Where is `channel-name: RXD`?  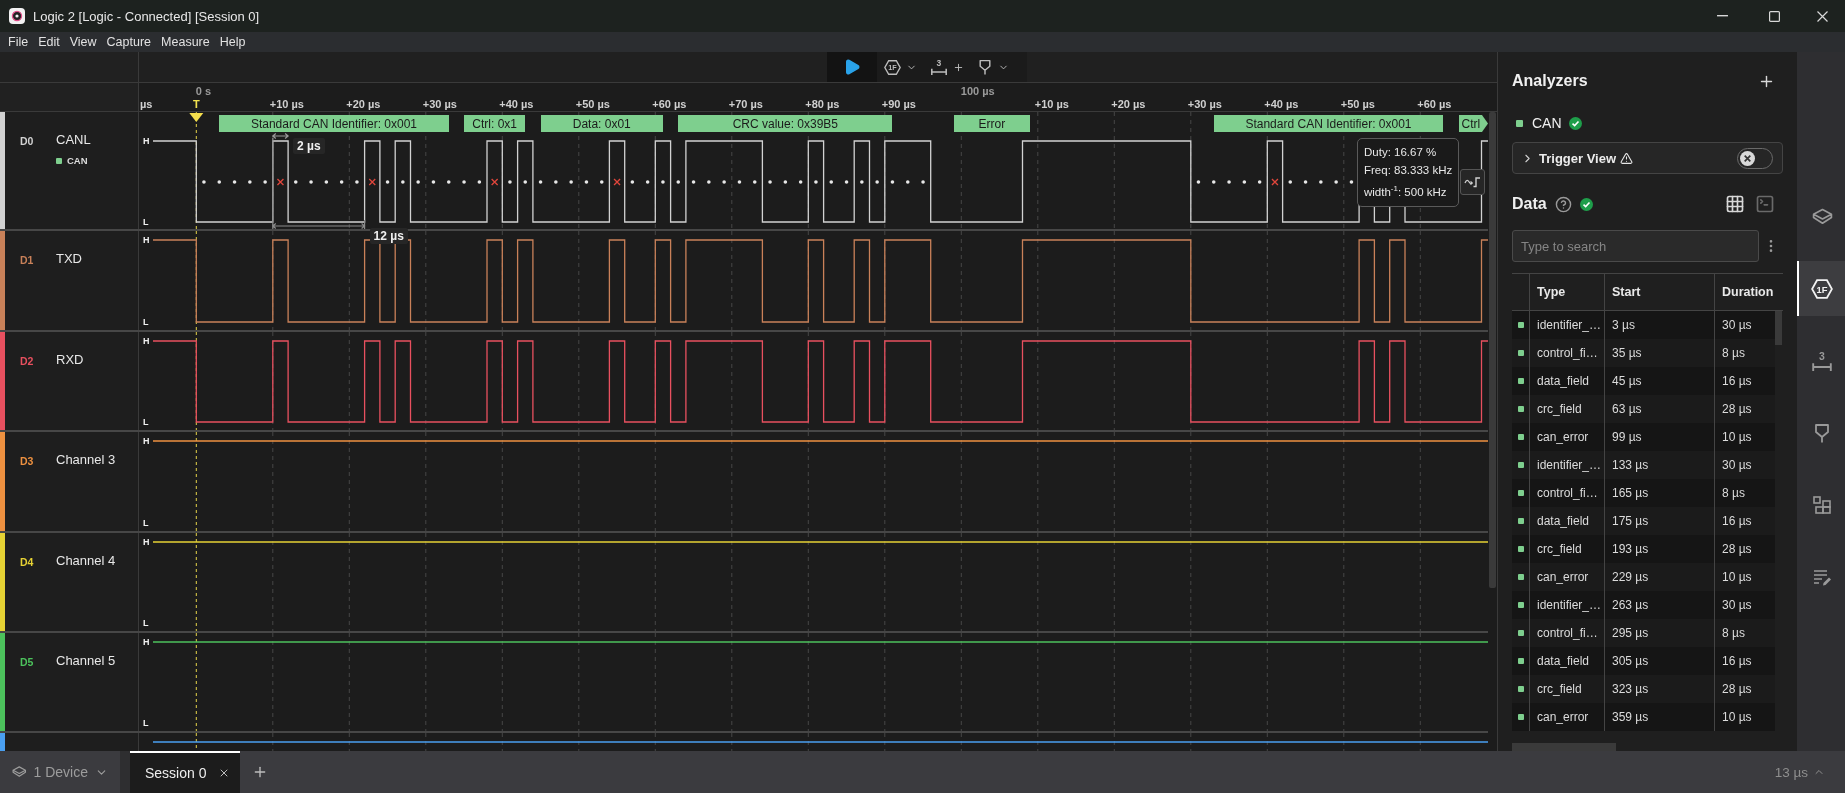 channel-name: RXD is located at coordinates (70, 359).